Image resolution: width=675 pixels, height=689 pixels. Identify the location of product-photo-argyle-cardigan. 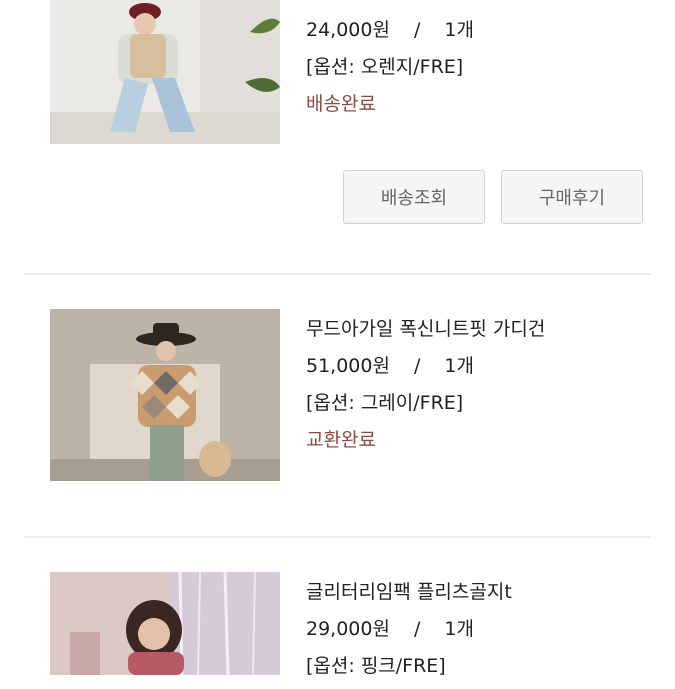
(165, 395).